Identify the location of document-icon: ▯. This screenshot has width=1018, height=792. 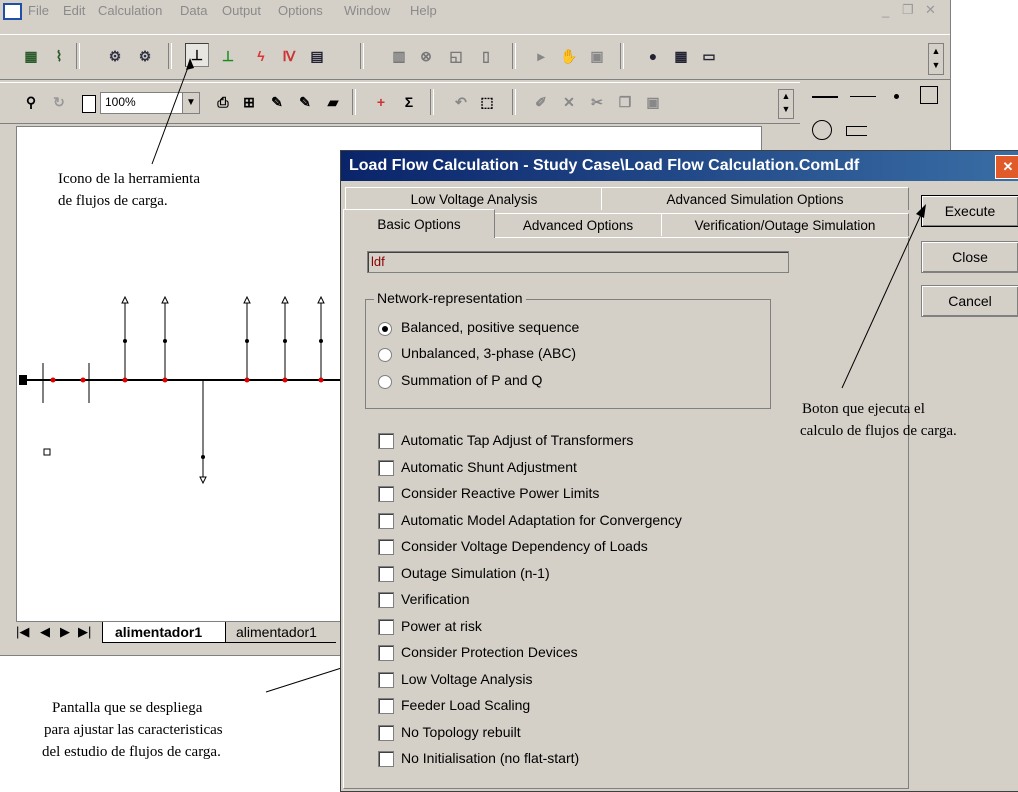
(486, 56).